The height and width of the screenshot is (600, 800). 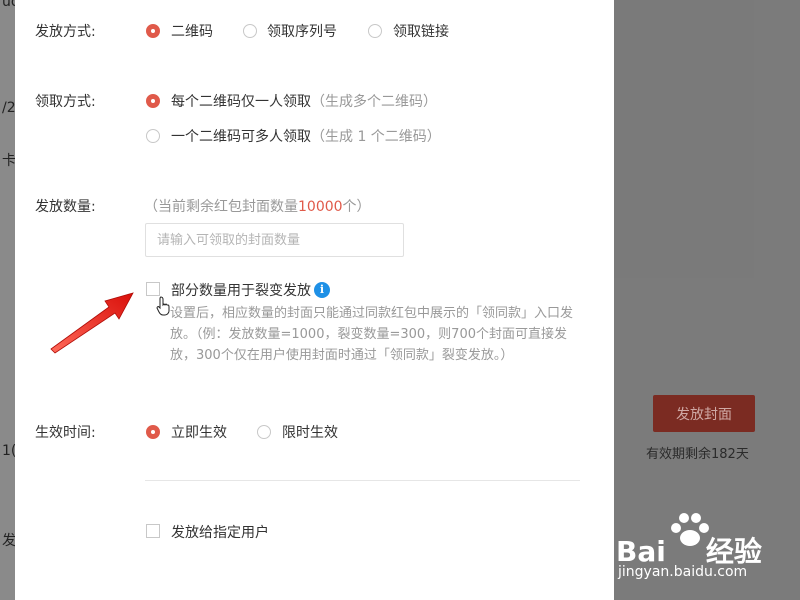 I want to click on validity-remaining-text: 有效期剩余182天, so click(x=697, y=454).